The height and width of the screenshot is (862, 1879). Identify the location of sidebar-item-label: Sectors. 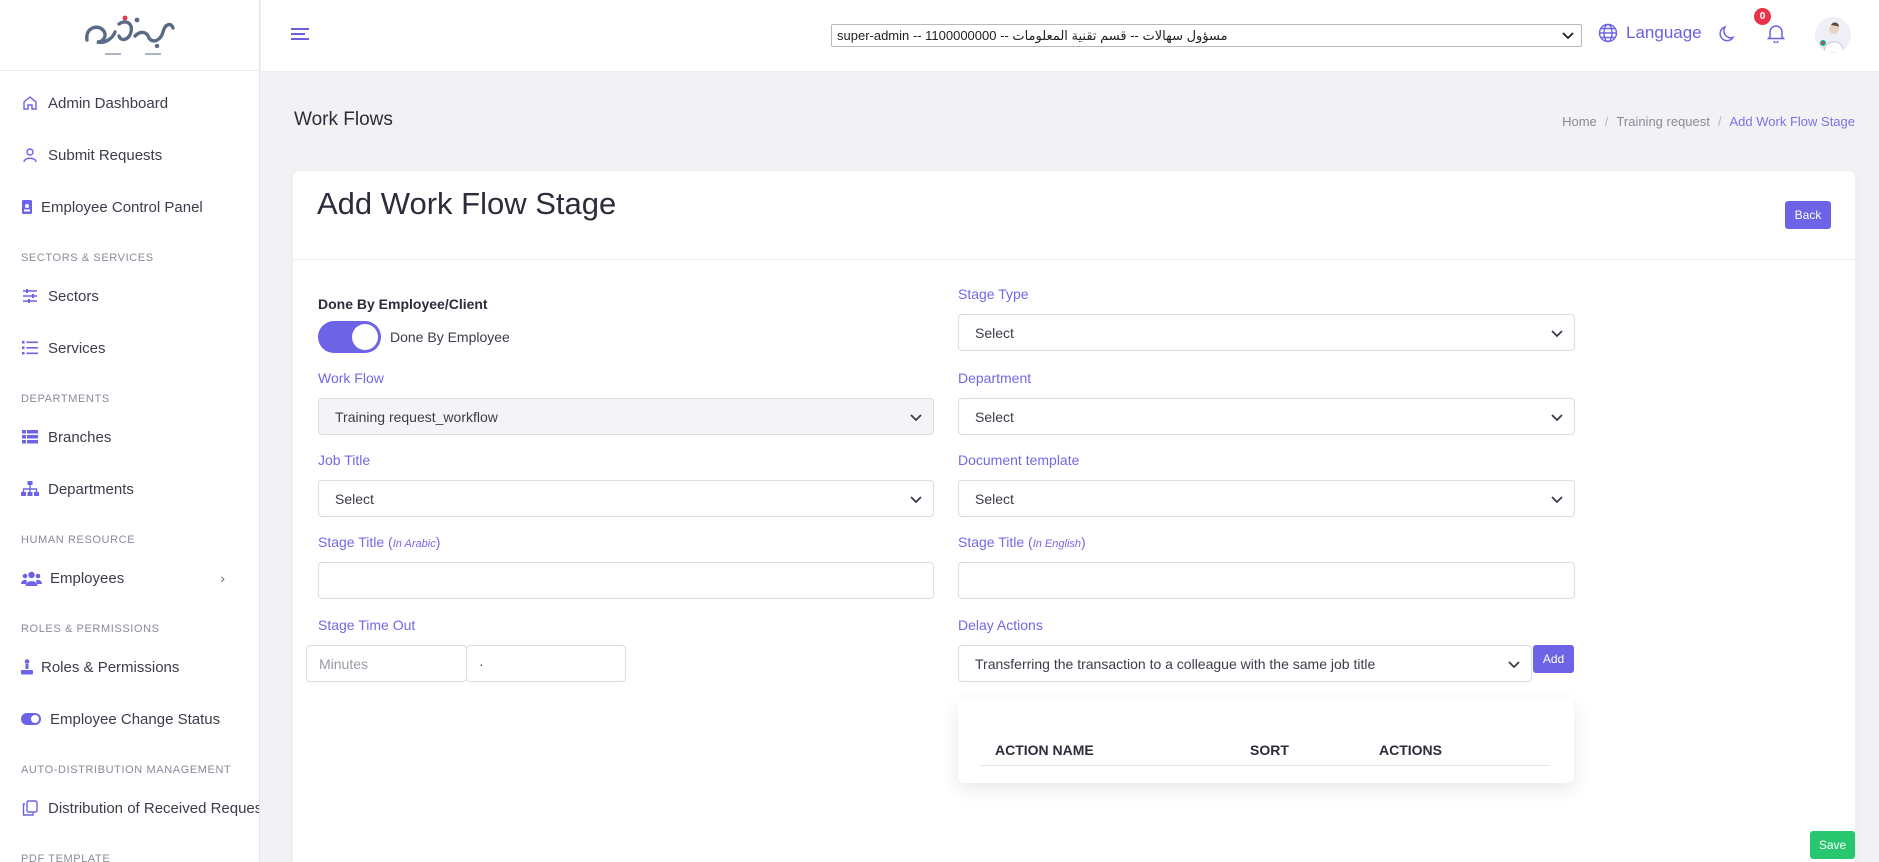
(73, 296).